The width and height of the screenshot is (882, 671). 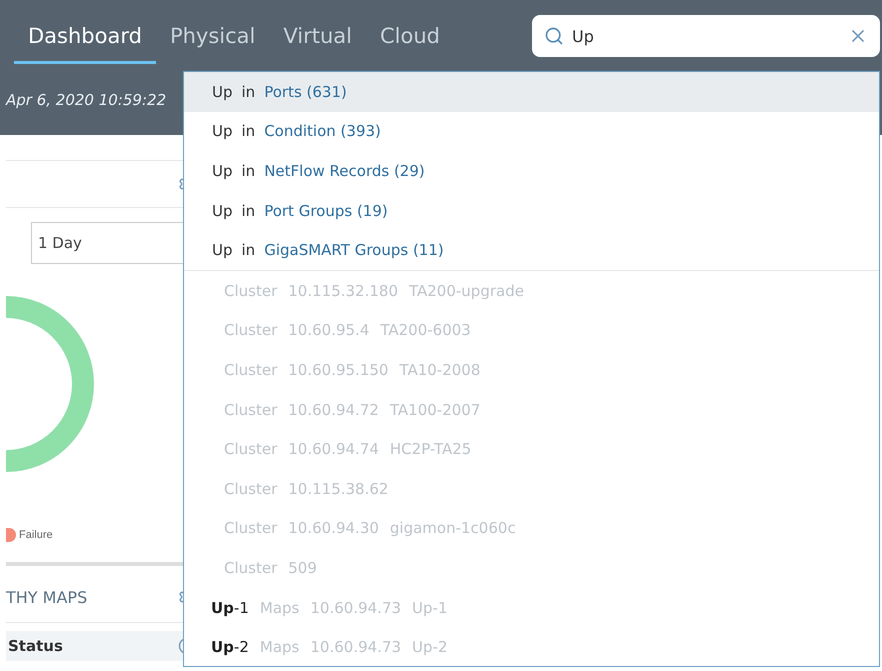 What do you see at coordinates (554, 36) in the screenshot?
I see `search-icon` at bounding box center [554, 36].